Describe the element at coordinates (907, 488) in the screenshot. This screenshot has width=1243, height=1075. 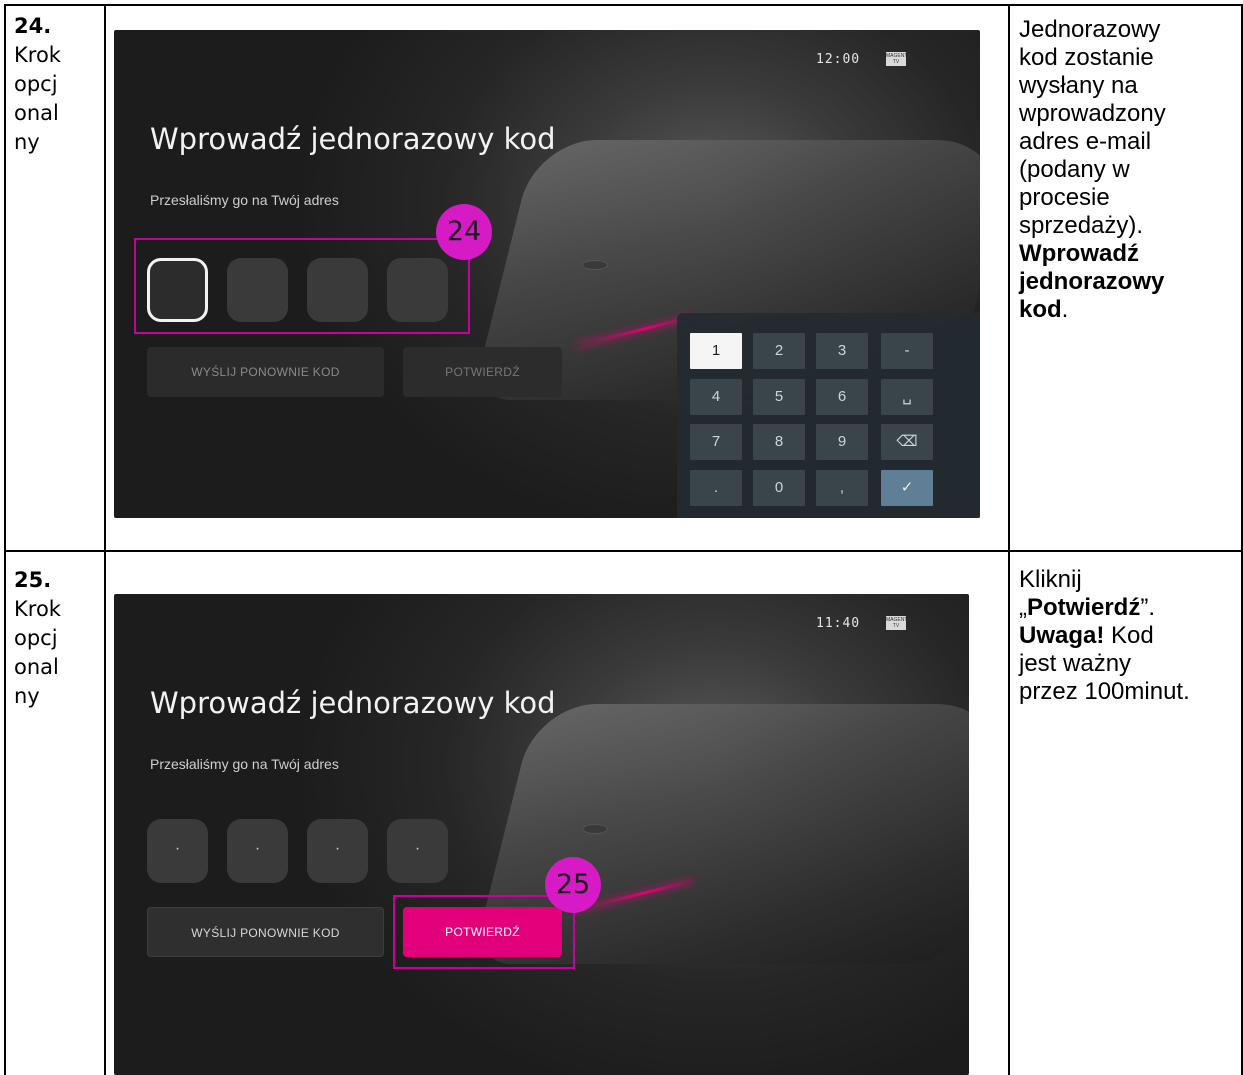
I see `key-confirm: ✓` at that location.